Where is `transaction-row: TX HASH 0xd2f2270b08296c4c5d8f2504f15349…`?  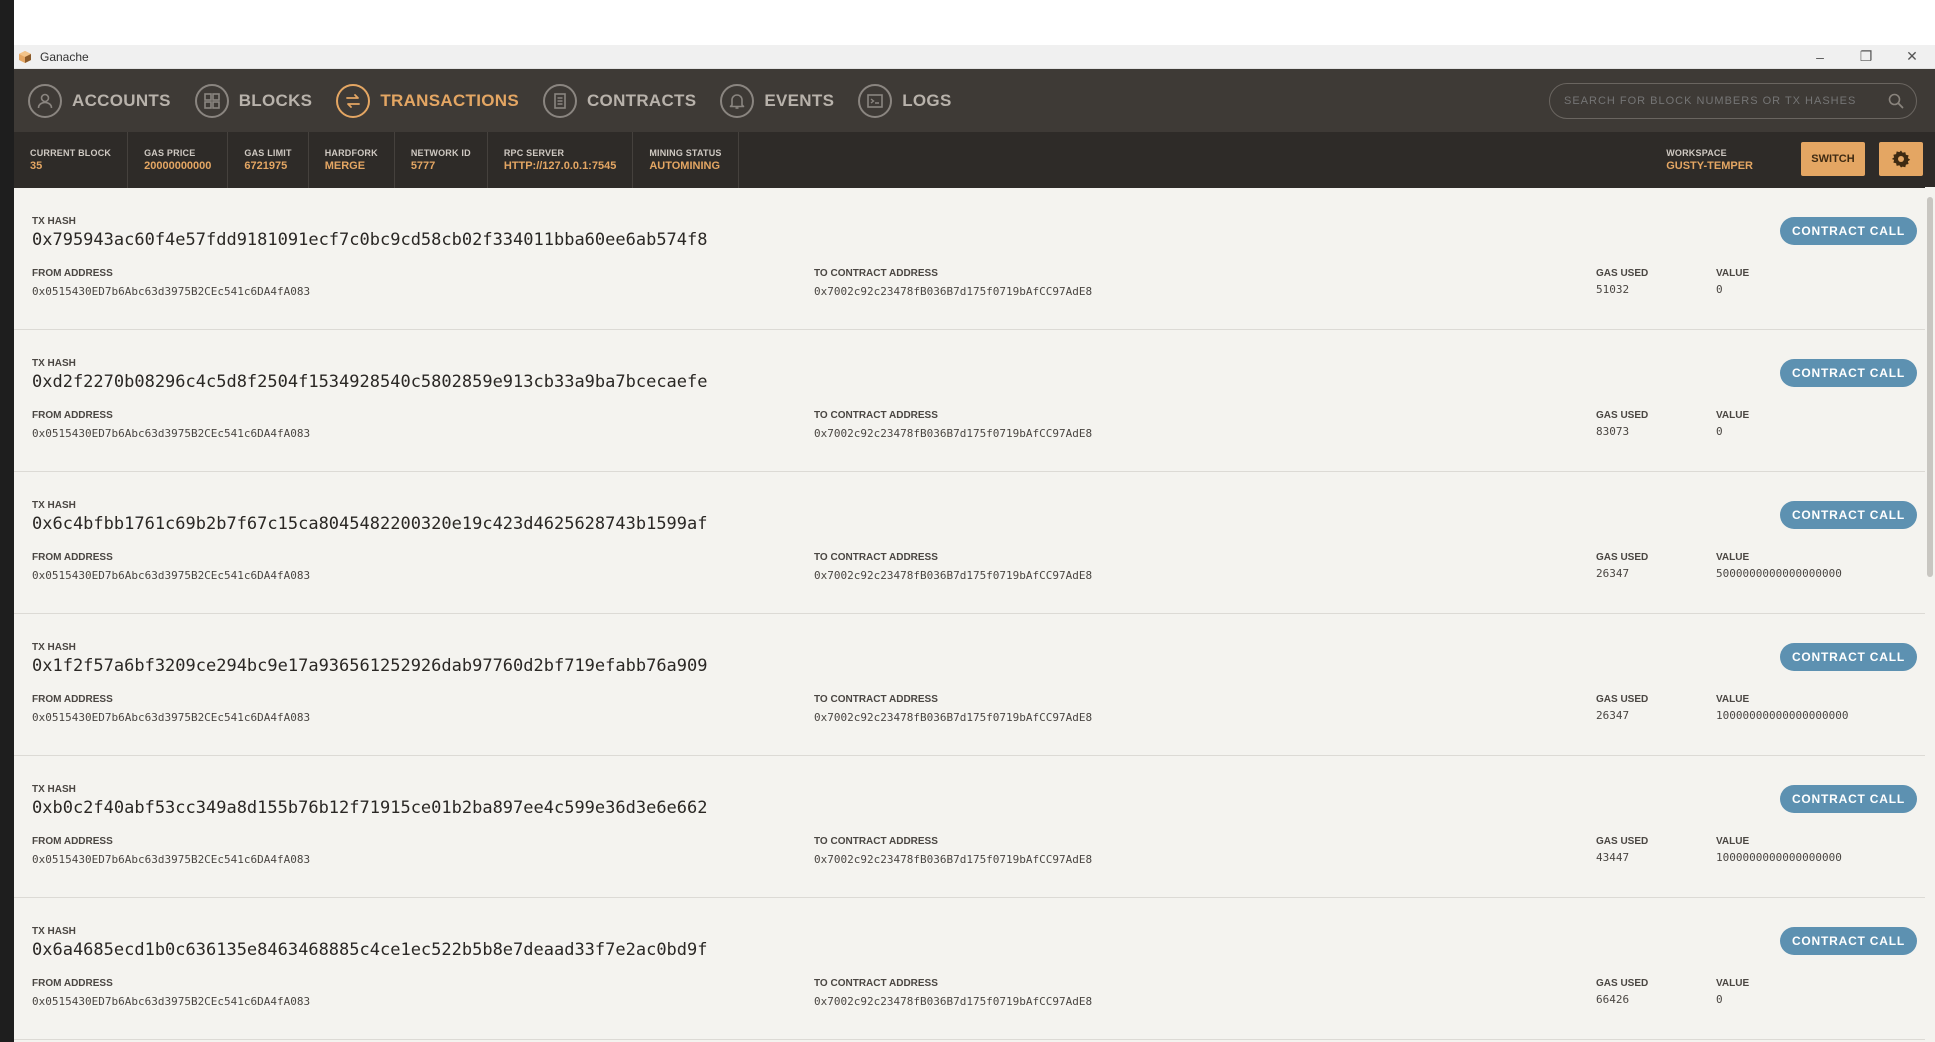 transaction-row: TX HASH 0xd2f2270b08296c4c5d8f2504f15349… is located at coordinates (974, 401).